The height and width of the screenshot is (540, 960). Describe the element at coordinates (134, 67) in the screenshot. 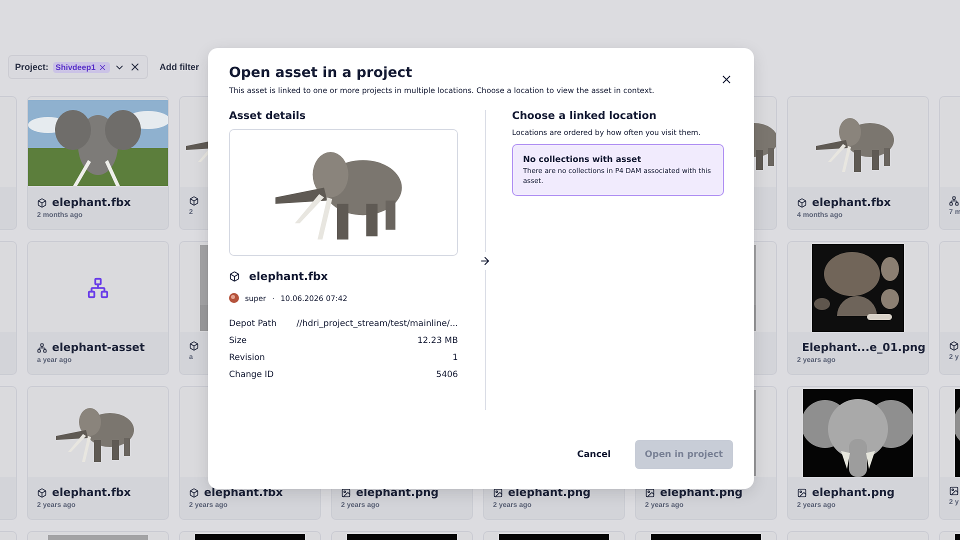

I see `close-icon` at that location.